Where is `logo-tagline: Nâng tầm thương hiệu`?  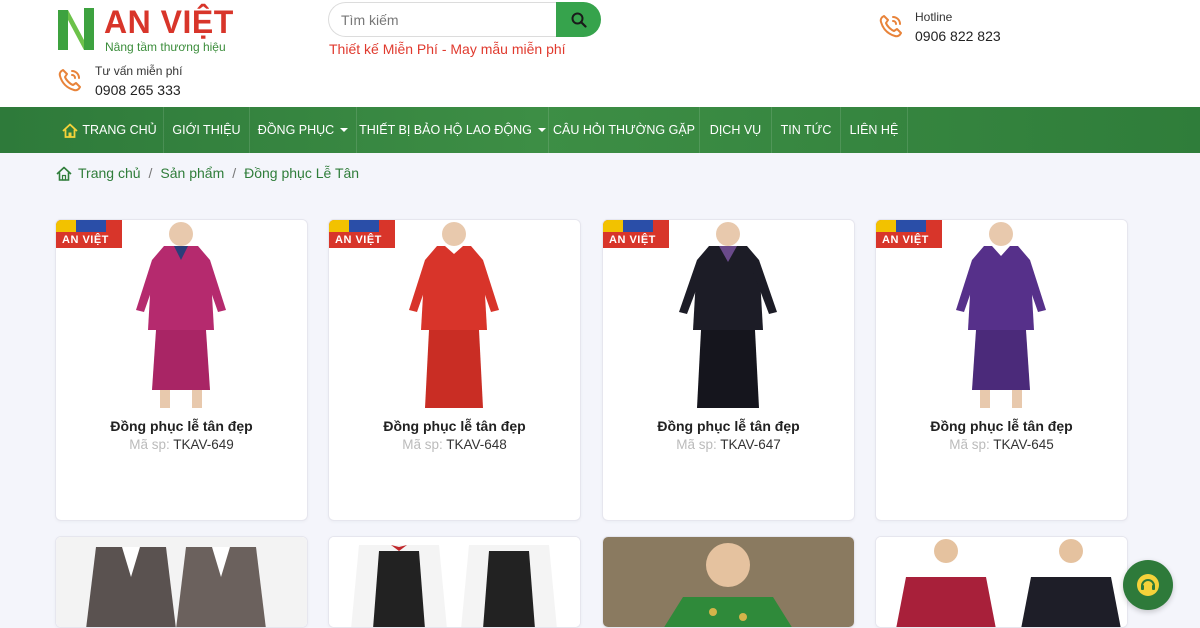
logo-tagline: Nâng tầm thương hiệu is located at coordinates (165, 47).